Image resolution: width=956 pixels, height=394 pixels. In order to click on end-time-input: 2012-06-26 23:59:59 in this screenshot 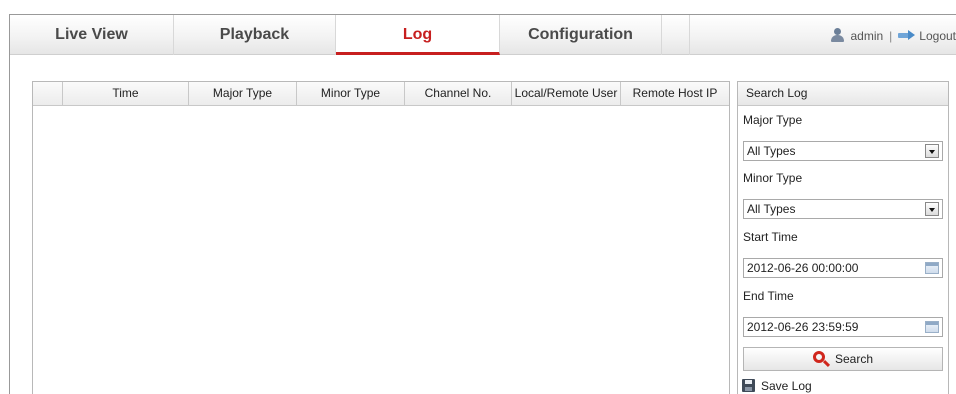, I will do `click(843, 327)`.